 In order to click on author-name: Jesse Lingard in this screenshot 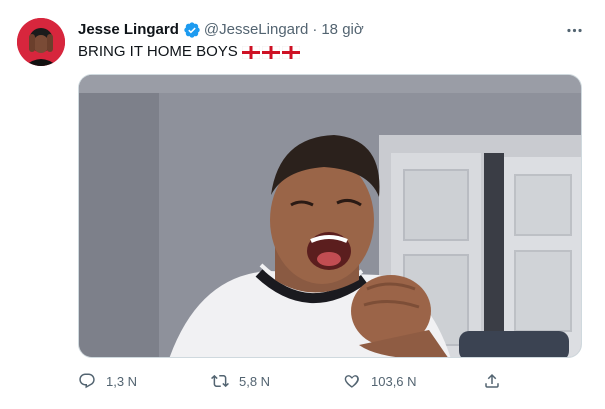, I will do `click(128, 30)`.